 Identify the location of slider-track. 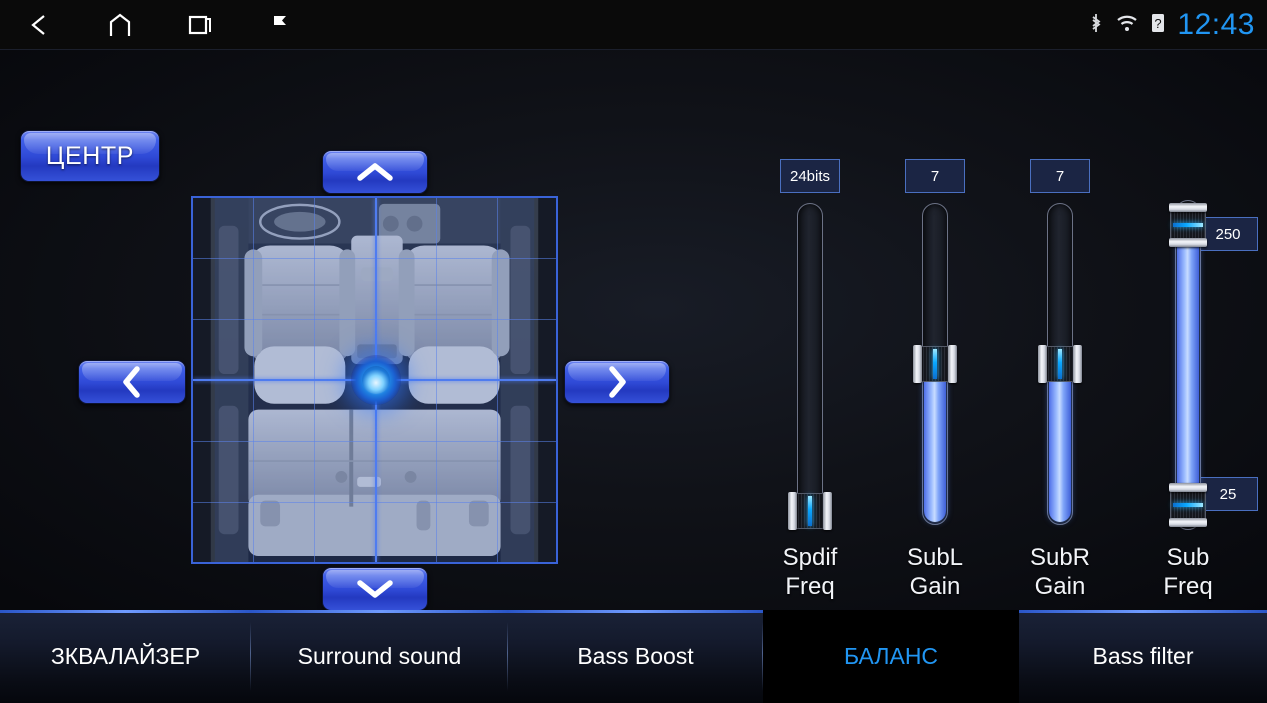
(810, 364).